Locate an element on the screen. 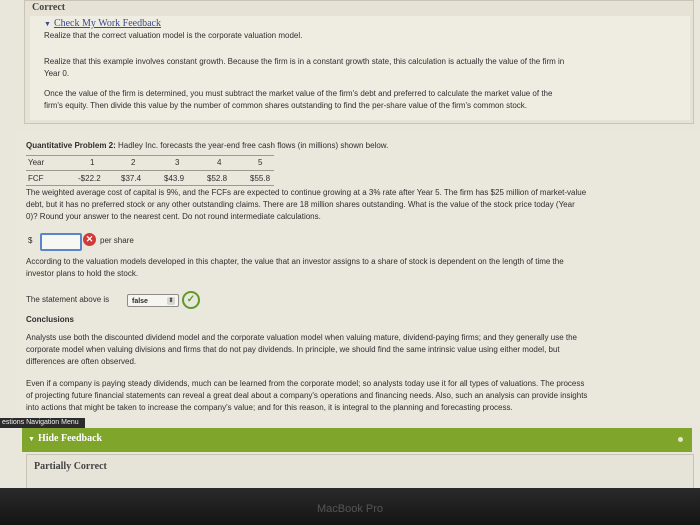 This screenshot has height=525, width=700. table-fcf-5: $55.8 is located at coordinates (260, 178).